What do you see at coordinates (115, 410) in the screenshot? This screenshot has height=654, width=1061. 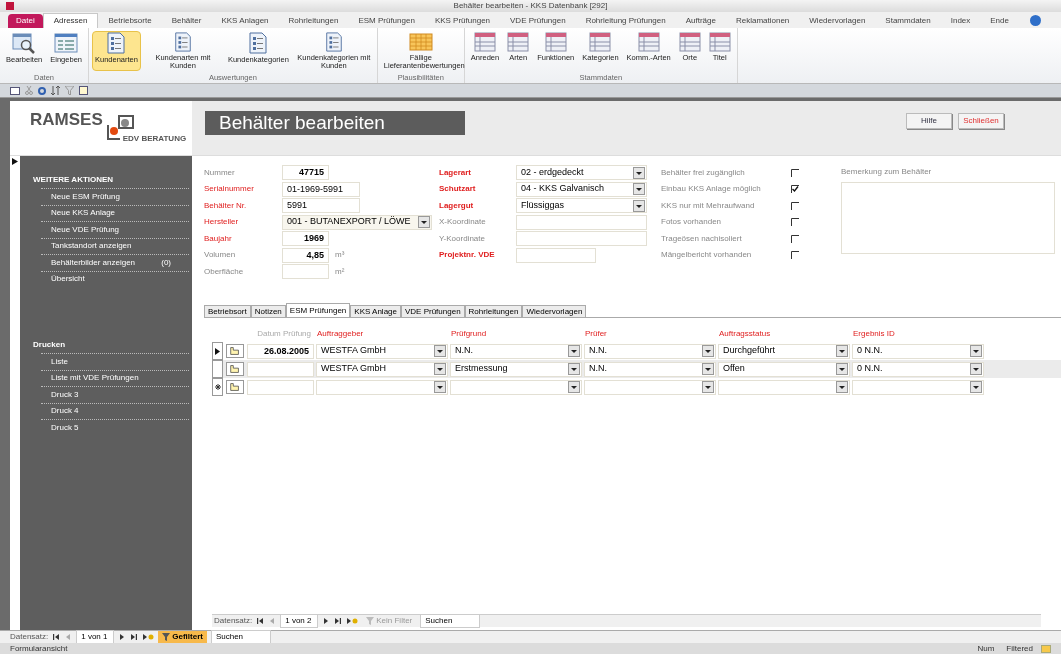 I see `nav-link: Druck 4` at bounding box center [115, 410].